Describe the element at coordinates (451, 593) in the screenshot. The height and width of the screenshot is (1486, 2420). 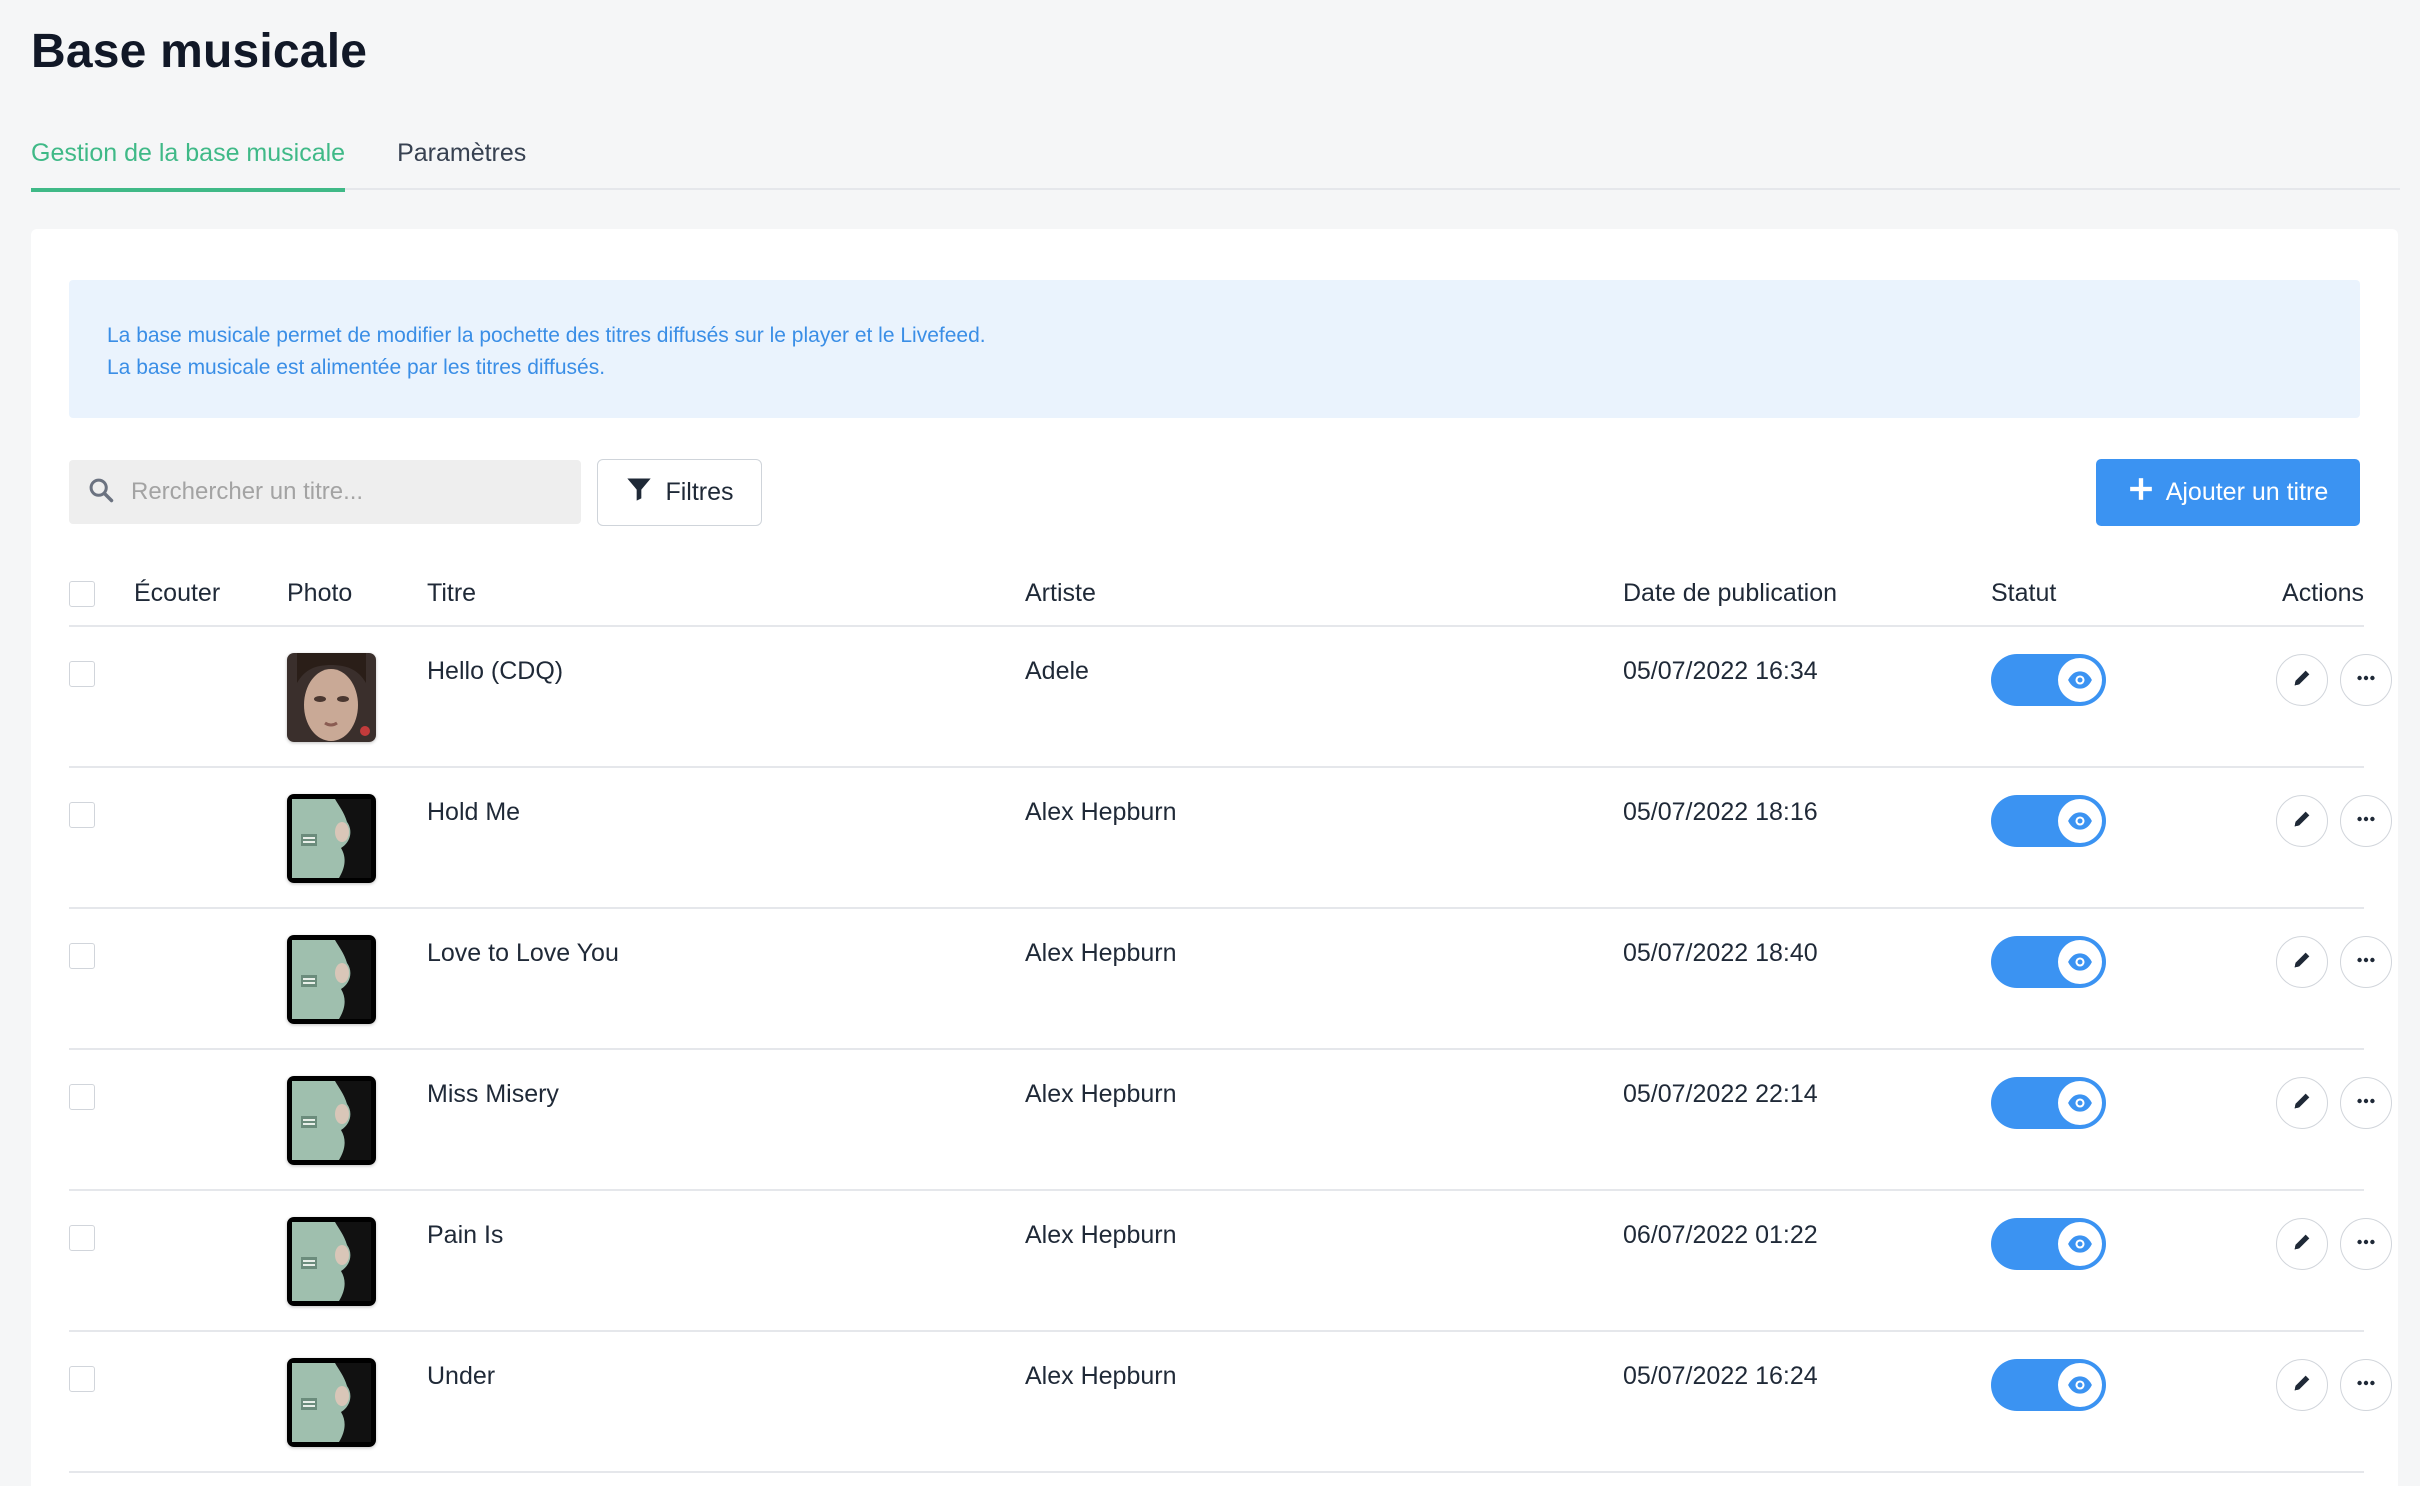
I see `col-title: Titre` at that location.